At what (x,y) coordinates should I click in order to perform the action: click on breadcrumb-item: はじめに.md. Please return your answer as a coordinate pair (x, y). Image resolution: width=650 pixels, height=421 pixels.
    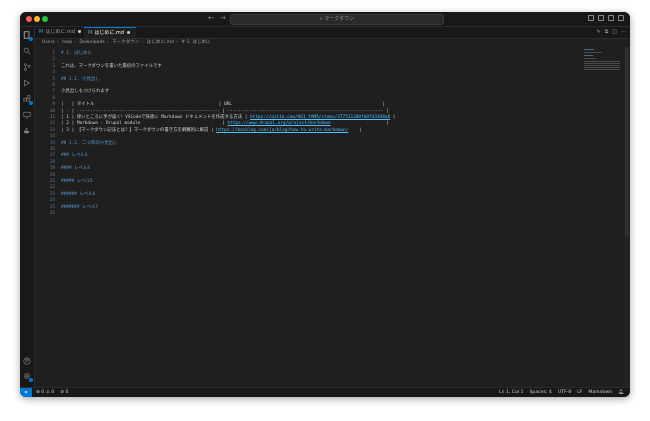
    Looking at the image, I should click on (160, 42).